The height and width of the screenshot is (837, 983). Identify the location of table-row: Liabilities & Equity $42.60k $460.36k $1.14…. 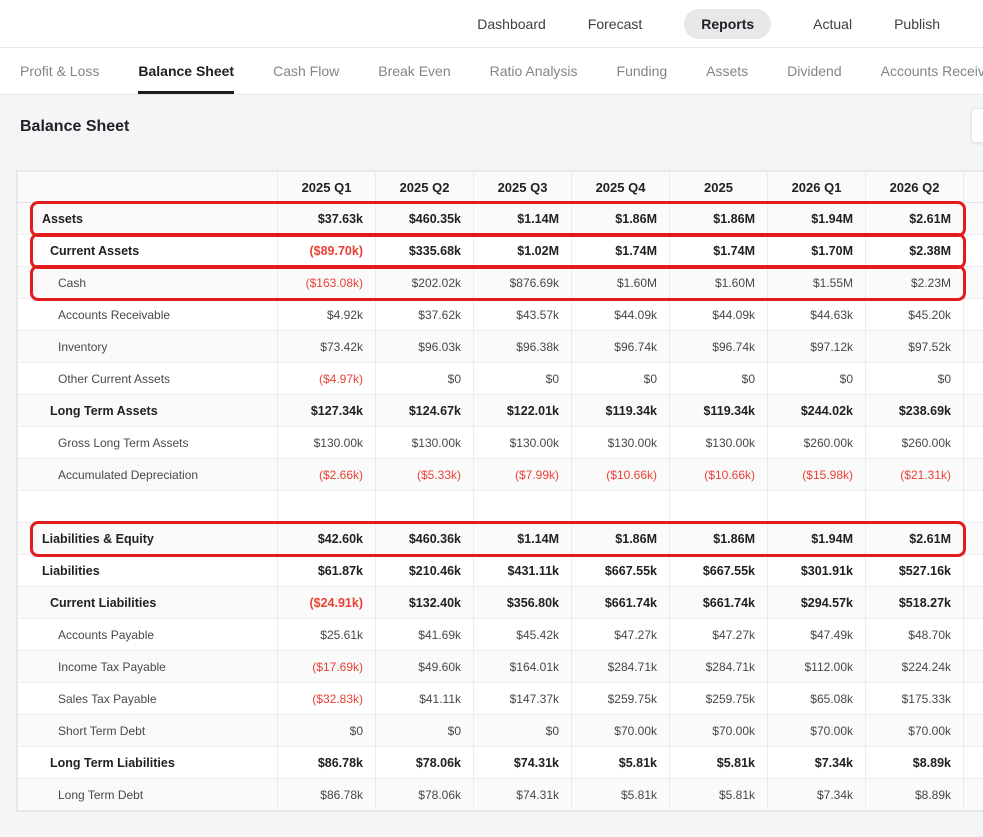
(500, 538).